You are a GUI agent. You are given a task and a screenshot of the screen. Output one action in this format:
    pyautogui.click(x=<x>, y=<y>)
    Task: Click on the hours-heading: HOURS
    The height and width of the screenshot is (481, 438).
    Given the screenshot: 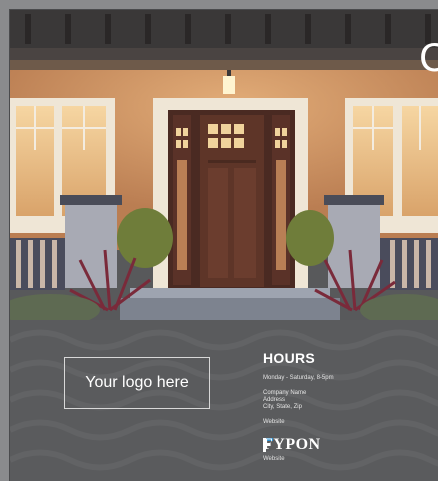 What is the action you would take?
    pyautogui.click(x=289, y=358)
    